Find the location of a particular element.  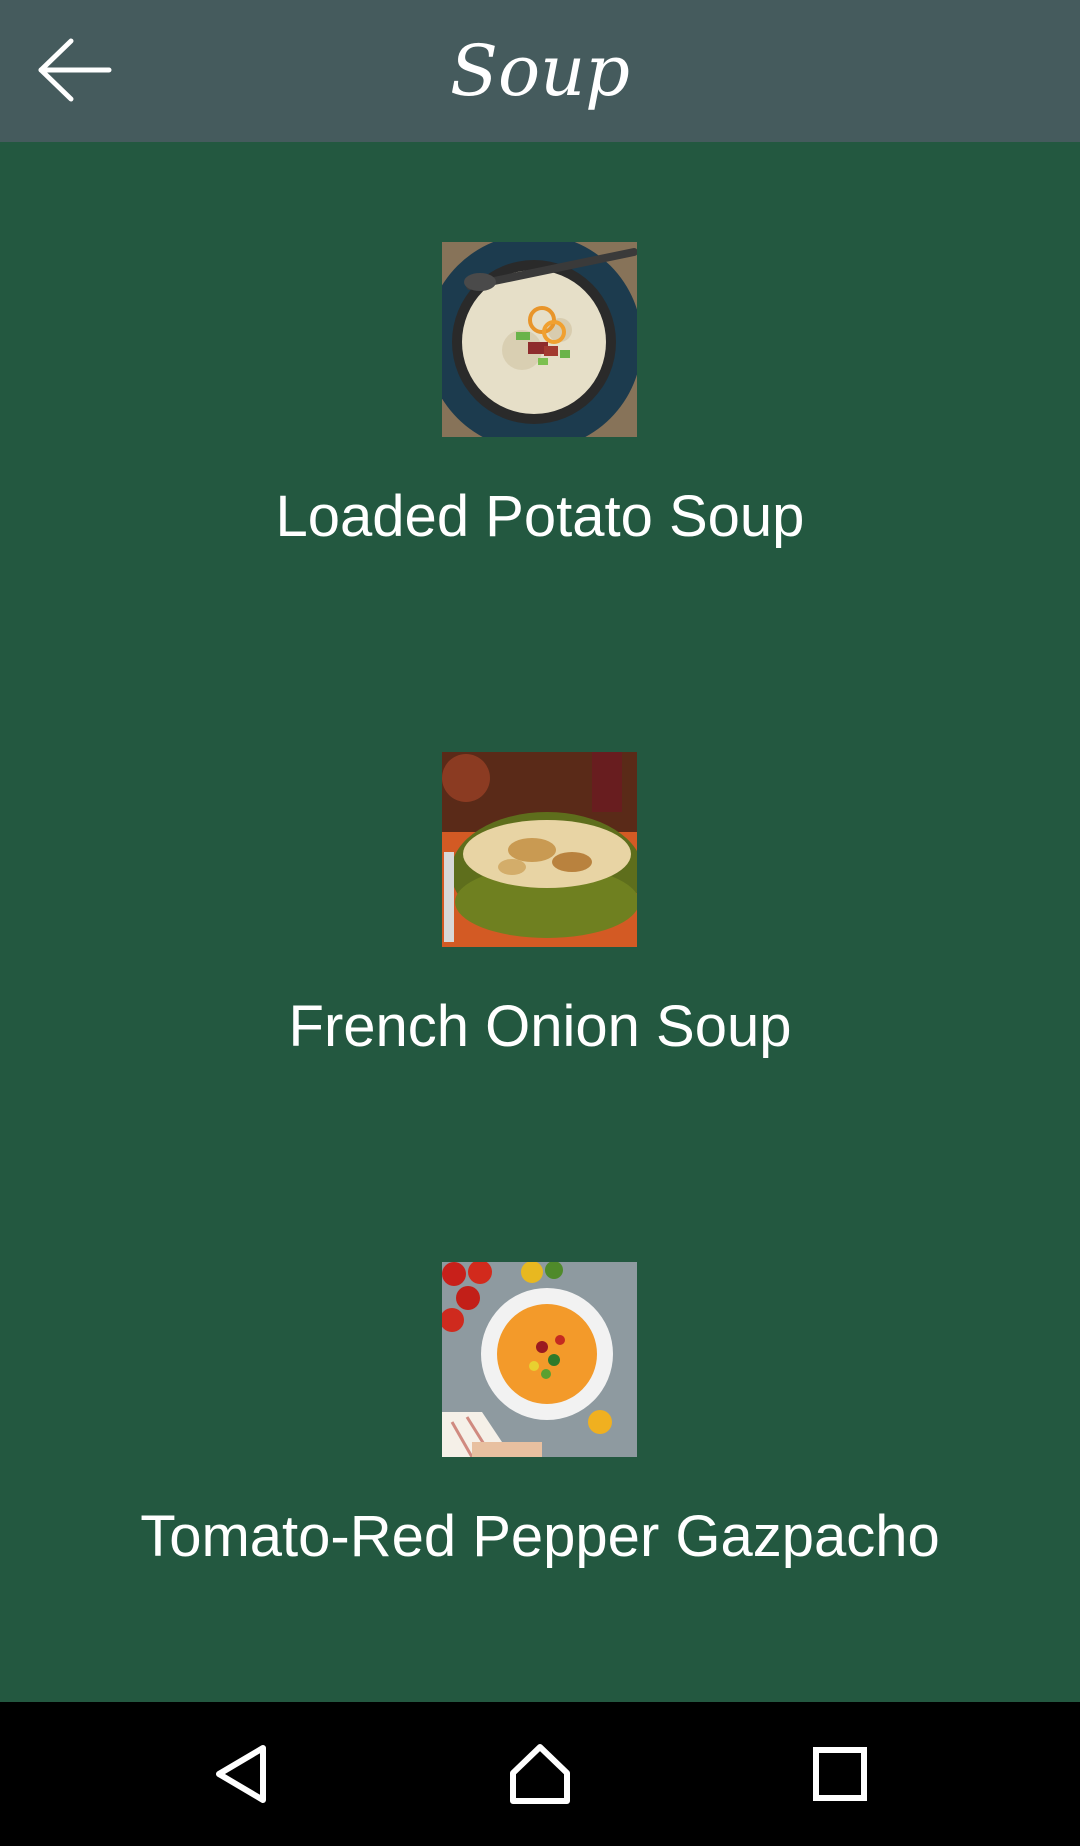

nav-home-button is located at coordinates (540, 1774).